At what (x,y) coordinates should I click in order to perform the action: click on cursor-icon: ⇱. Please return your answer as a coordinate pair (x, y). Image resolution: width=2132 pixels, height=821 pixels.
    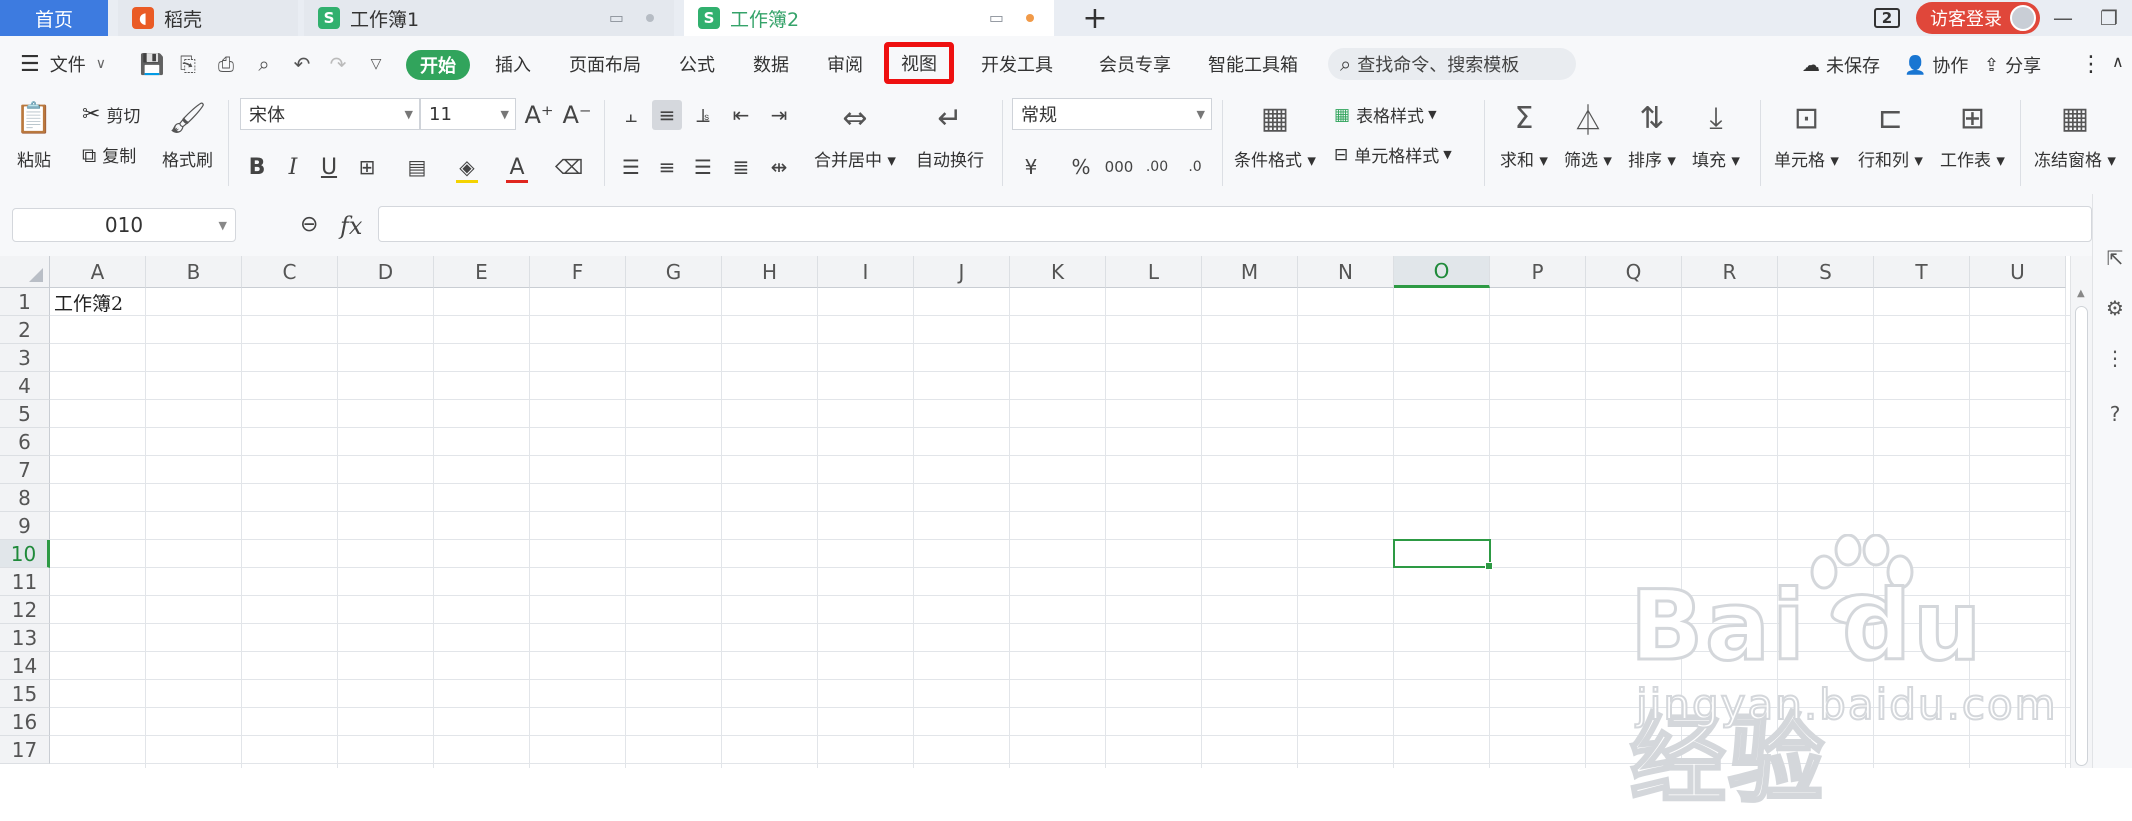
    Looking at the image, I should click on (2115, 258).